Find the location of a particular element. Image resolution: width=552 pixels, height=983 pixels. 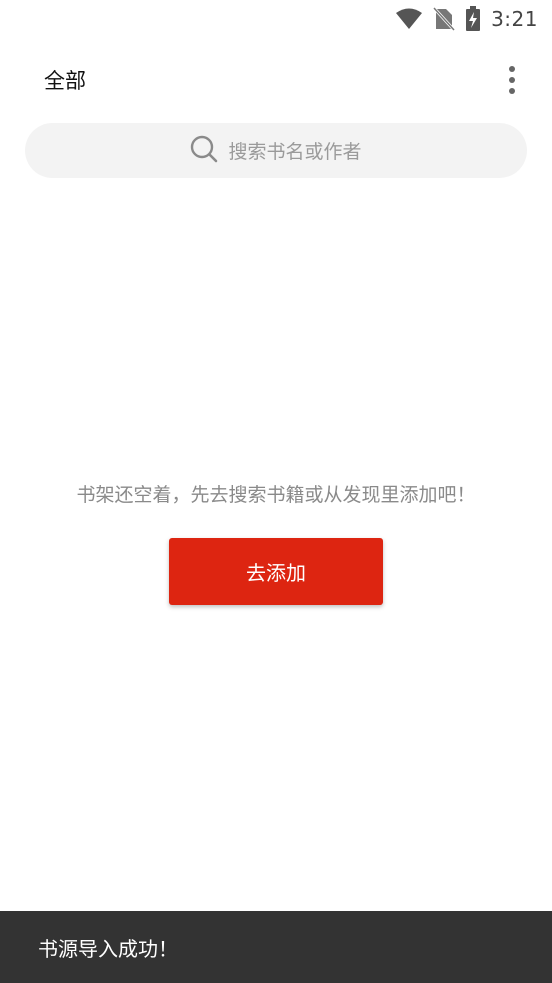

snackbar: 书源导入成功！ is located at coordinates (276, 947).